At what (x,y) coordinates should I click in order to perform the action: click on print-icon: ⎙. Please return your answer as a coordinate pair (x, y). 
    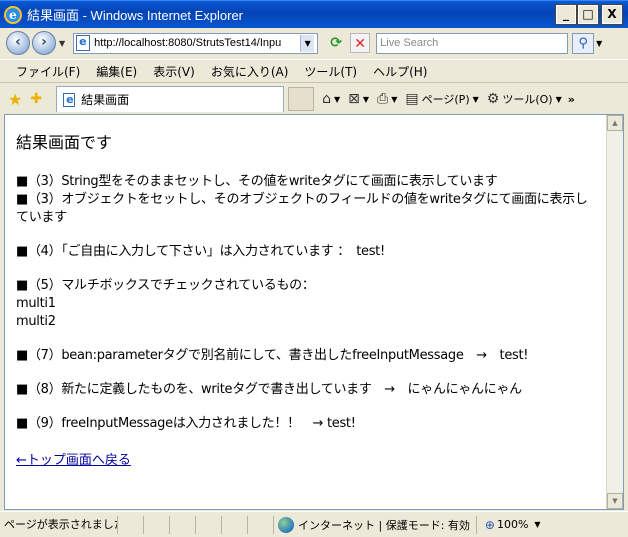
    Looking at the image, I should click on (383, 99).